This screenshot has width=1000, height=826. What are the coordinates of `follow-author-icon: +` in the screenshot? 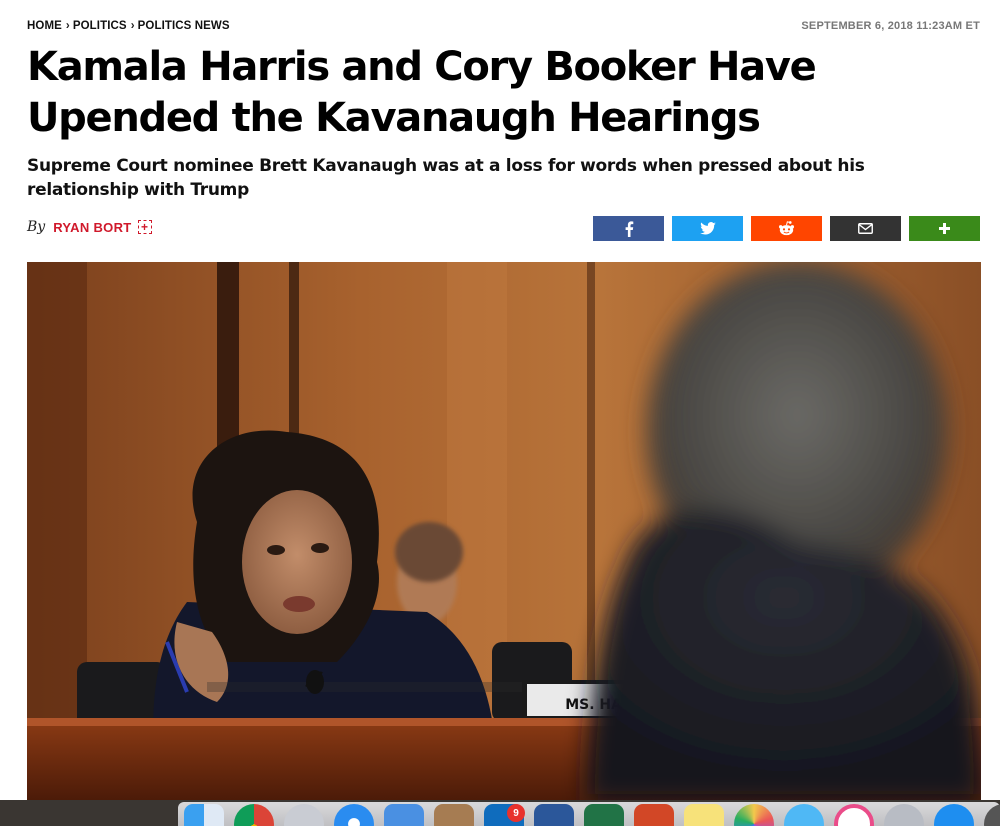 It's located at (144, 227).